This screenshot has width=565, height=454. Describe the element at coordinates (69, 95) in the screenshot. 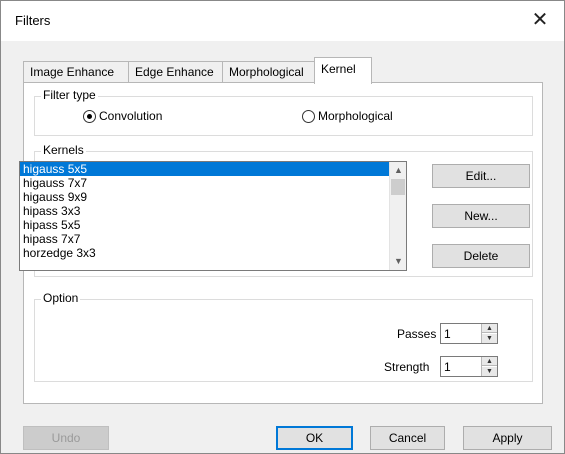

I see `filter-type-label: Filter type` at that location.